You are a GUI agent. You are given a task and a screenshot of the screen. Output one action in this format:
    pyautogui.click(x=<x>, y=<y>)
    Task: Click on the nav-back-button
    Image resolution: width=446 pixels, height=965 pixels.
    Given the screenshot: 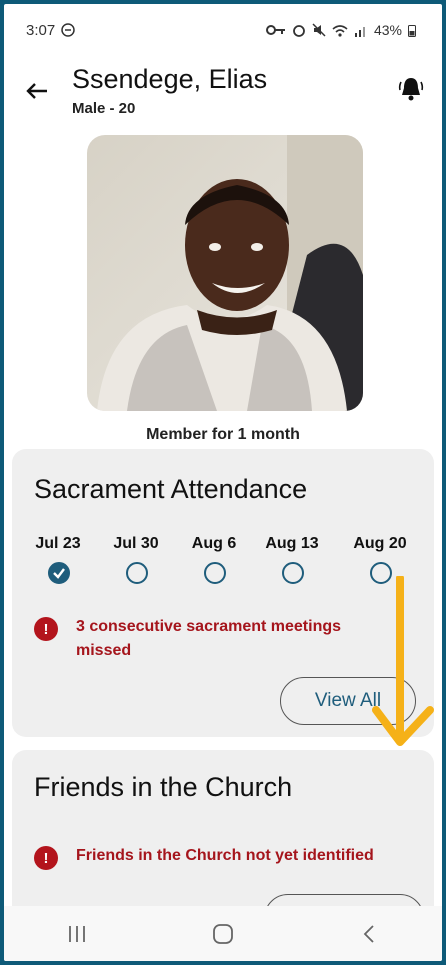 What is the action you would take?
    pyautogui.click(x=369, y=934)
    